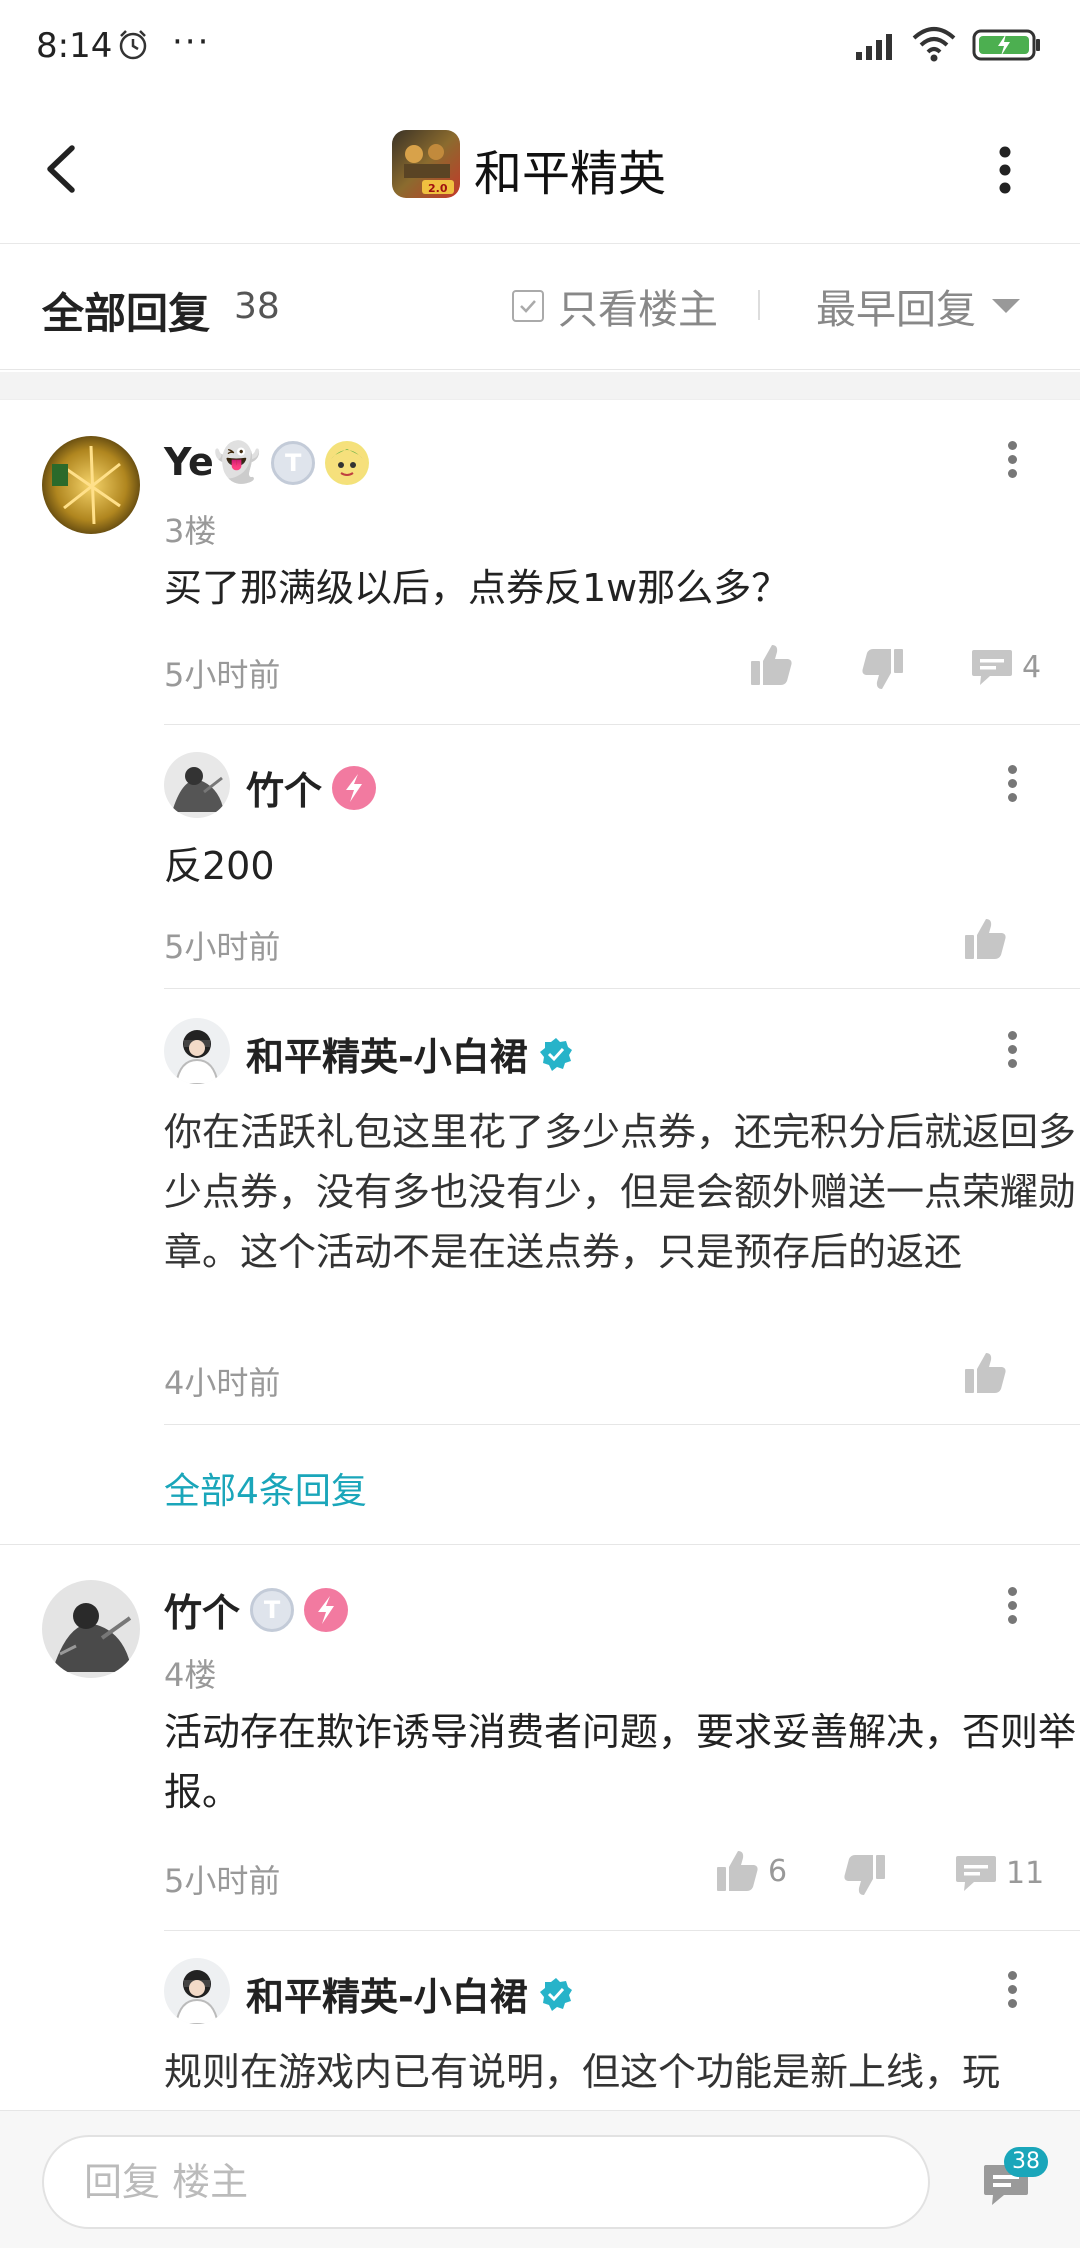 The image size is (1080, 2248). What do you see at coordinates (190, 531) in the screenshot?
I see `floor-number: 3楼` at bounding box center [190, 531].